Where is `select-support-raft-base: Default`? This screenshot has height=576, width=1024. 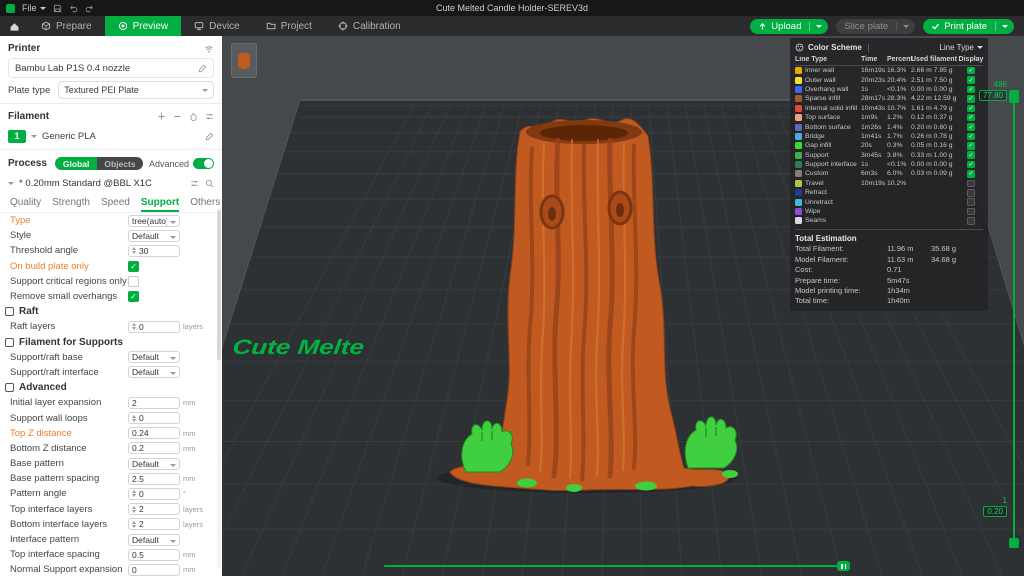 select-support-raft-base: Default is located at coordinates (154, 357).